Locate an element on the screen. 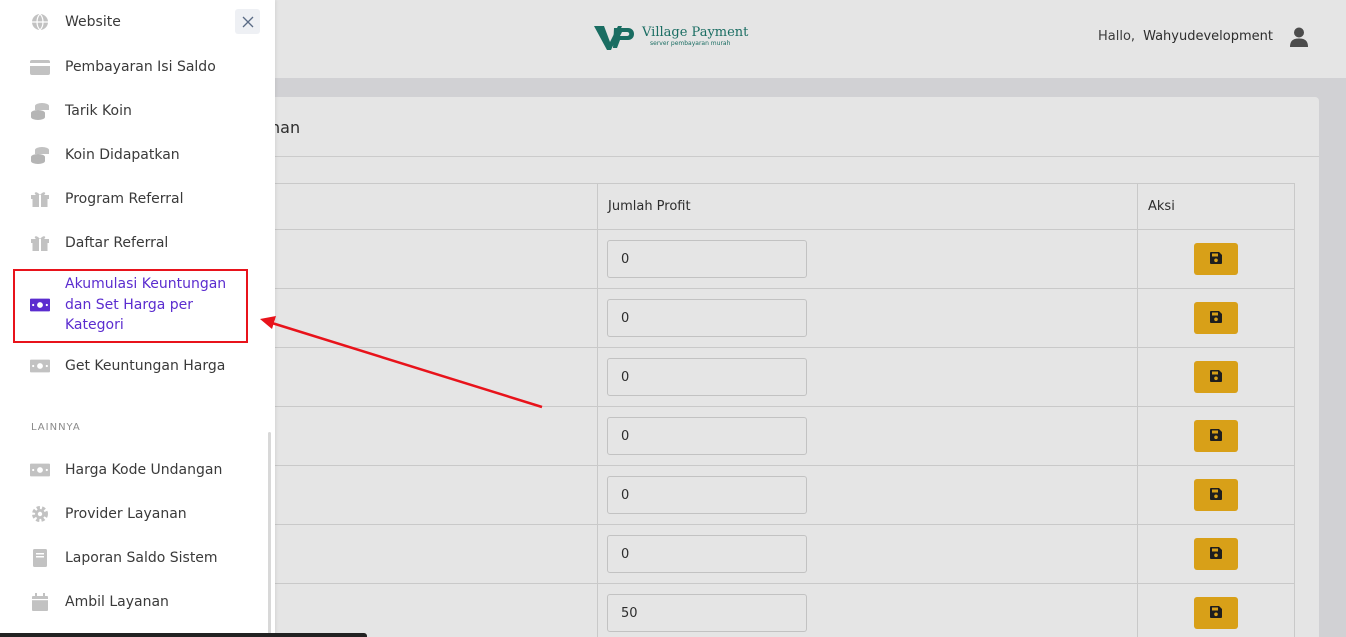 The height and width of the screenshot is (637, 1346). book-icon is located at coordinates (40, 558).